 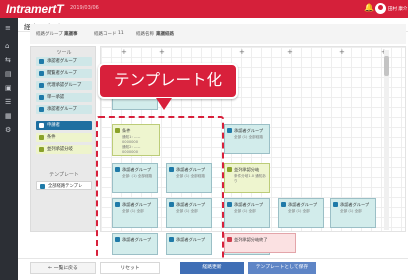 What do you see at coordinates (380, 8) in the screenshot?
I see `avatar` at bounding box center [380, 8].